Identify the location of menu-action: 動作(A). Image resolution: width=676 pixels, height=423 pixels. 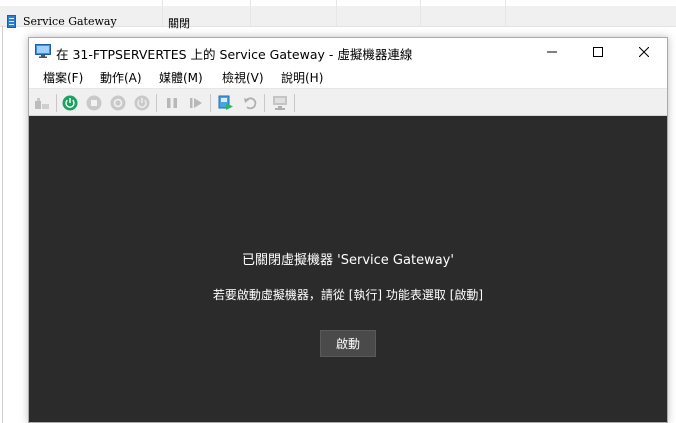
(121, 77).